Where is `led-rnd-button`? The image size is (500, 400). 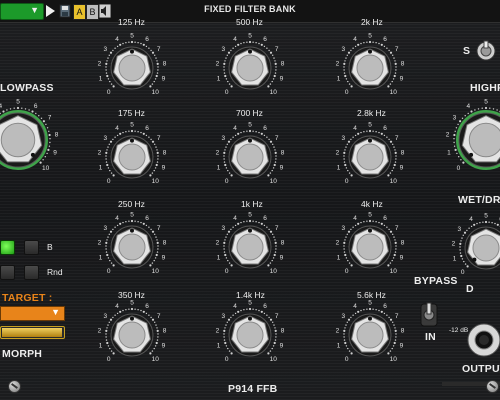 led-rnd-button is located at coordinates (7, 272).